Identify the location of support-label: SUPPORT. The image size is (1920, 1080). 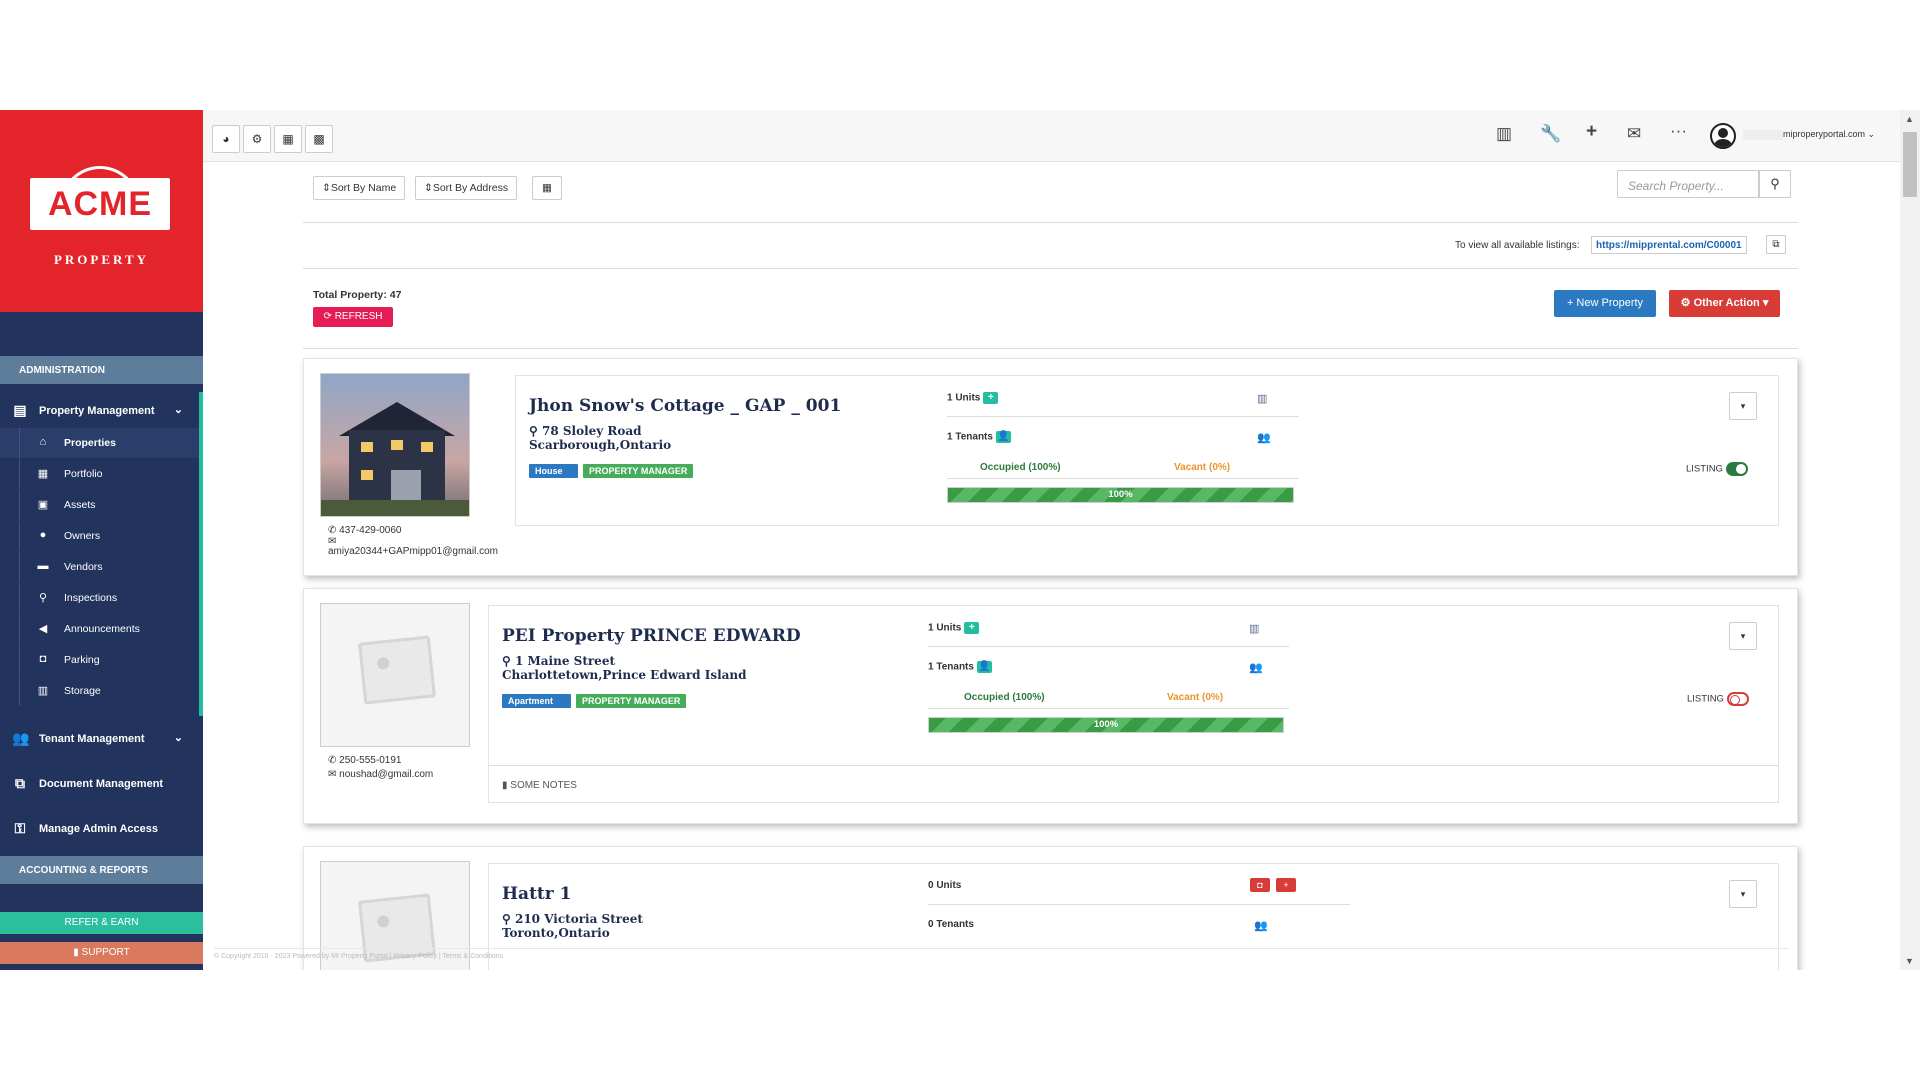
(105, 952).